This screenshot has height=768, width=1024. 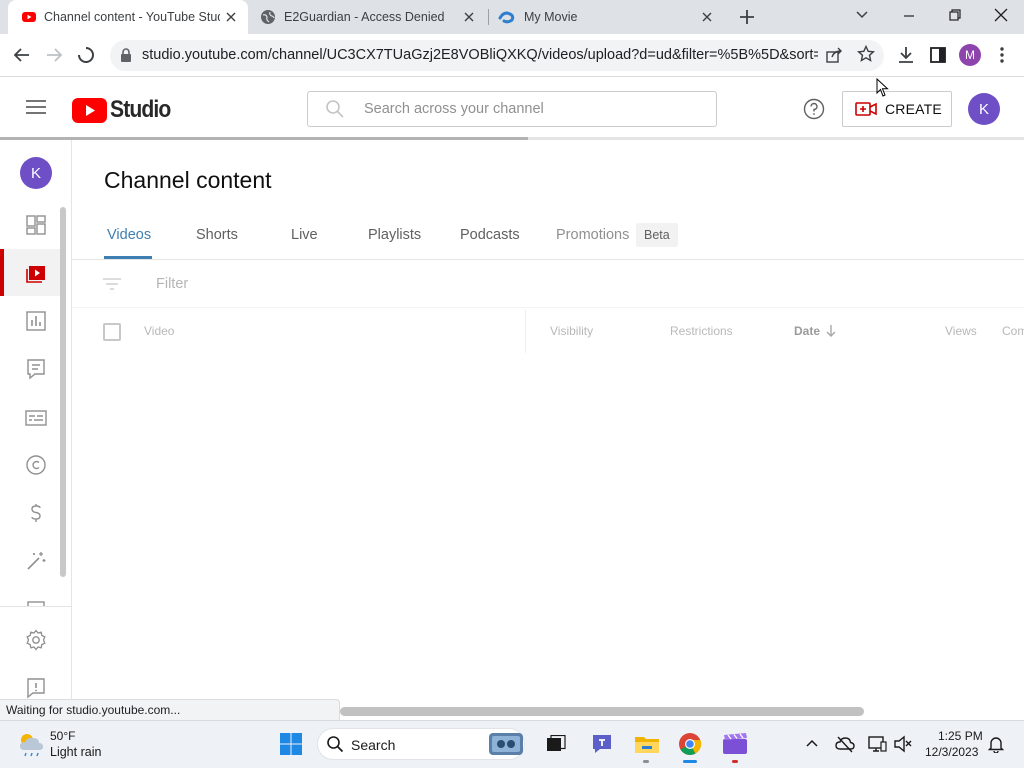 What do you see at coordinates (488, 17) in the screenshot?
I see `tab-separator` at bounding box center [488, 17].